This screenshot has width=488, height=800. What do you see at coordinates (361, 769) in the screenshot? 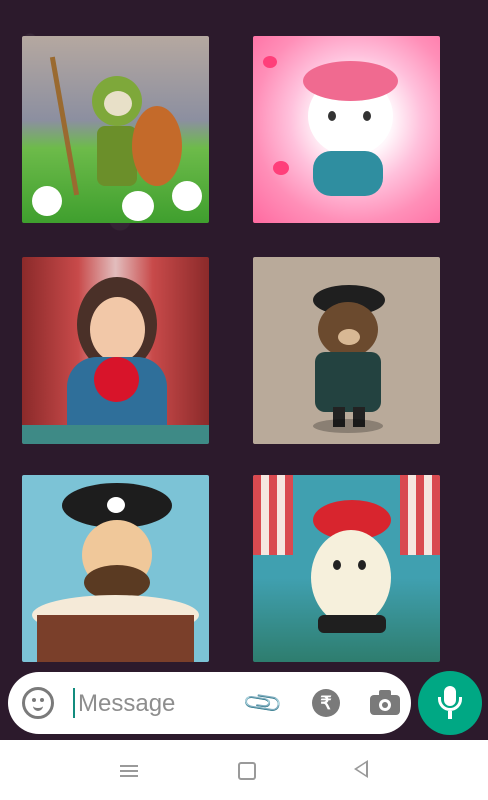
I see `back-icon` at bounding box center [361, 769].